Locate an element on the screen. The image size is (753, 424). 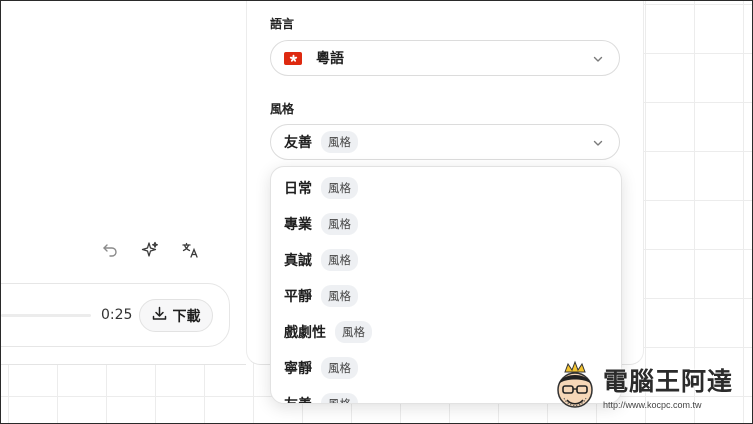
sparkle-icon is located at coordinates (150, 250).